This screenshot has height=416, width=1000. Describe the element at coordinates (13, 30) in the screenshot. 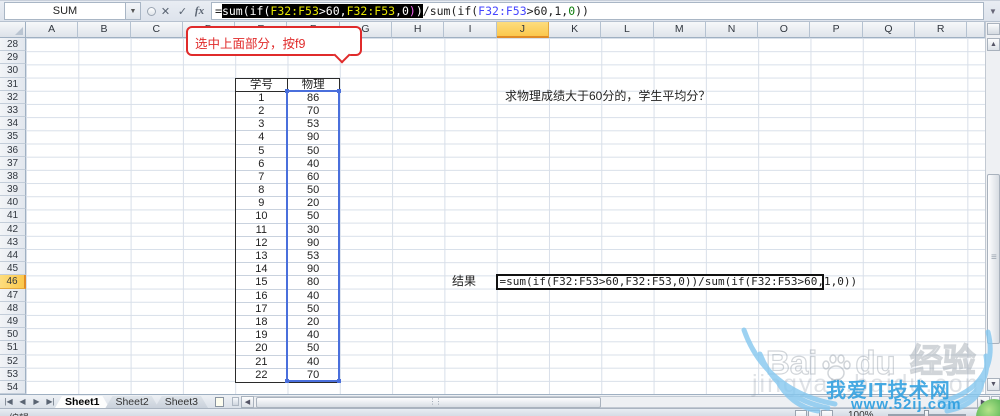

I see `select-all-corner` at that location.